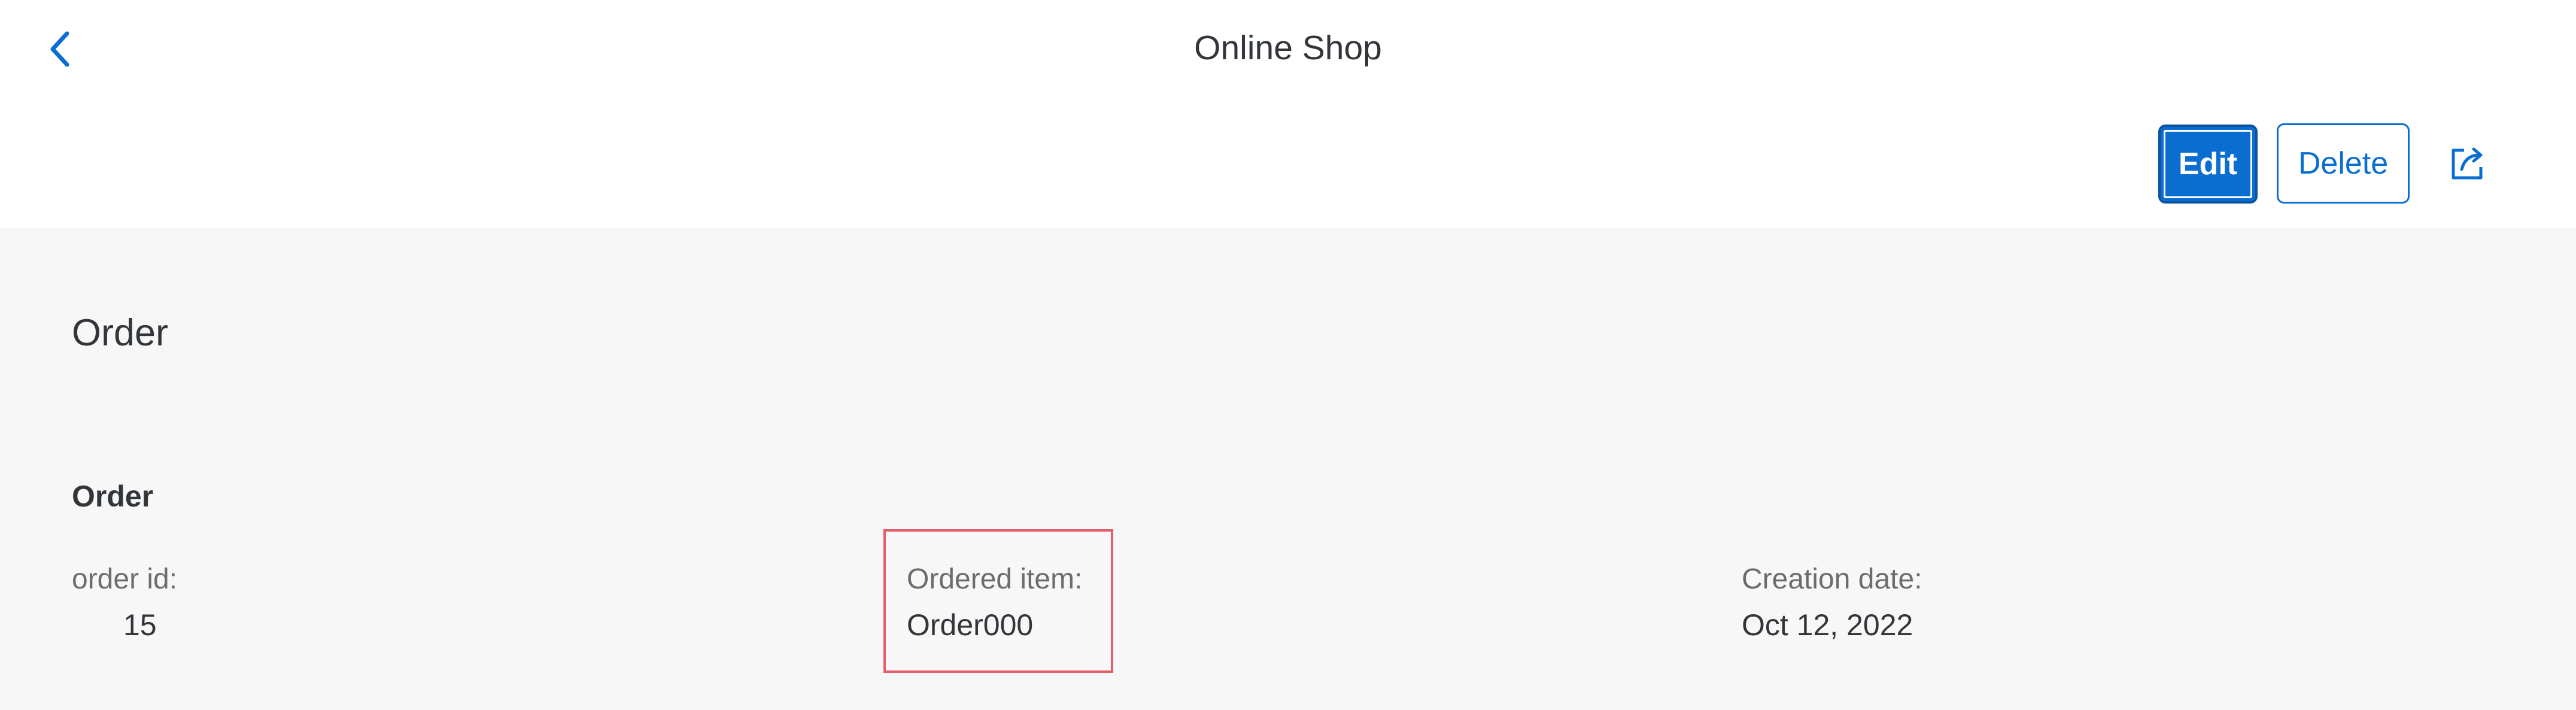  I want to click on order-id-label: order id:, so click(125, 579).